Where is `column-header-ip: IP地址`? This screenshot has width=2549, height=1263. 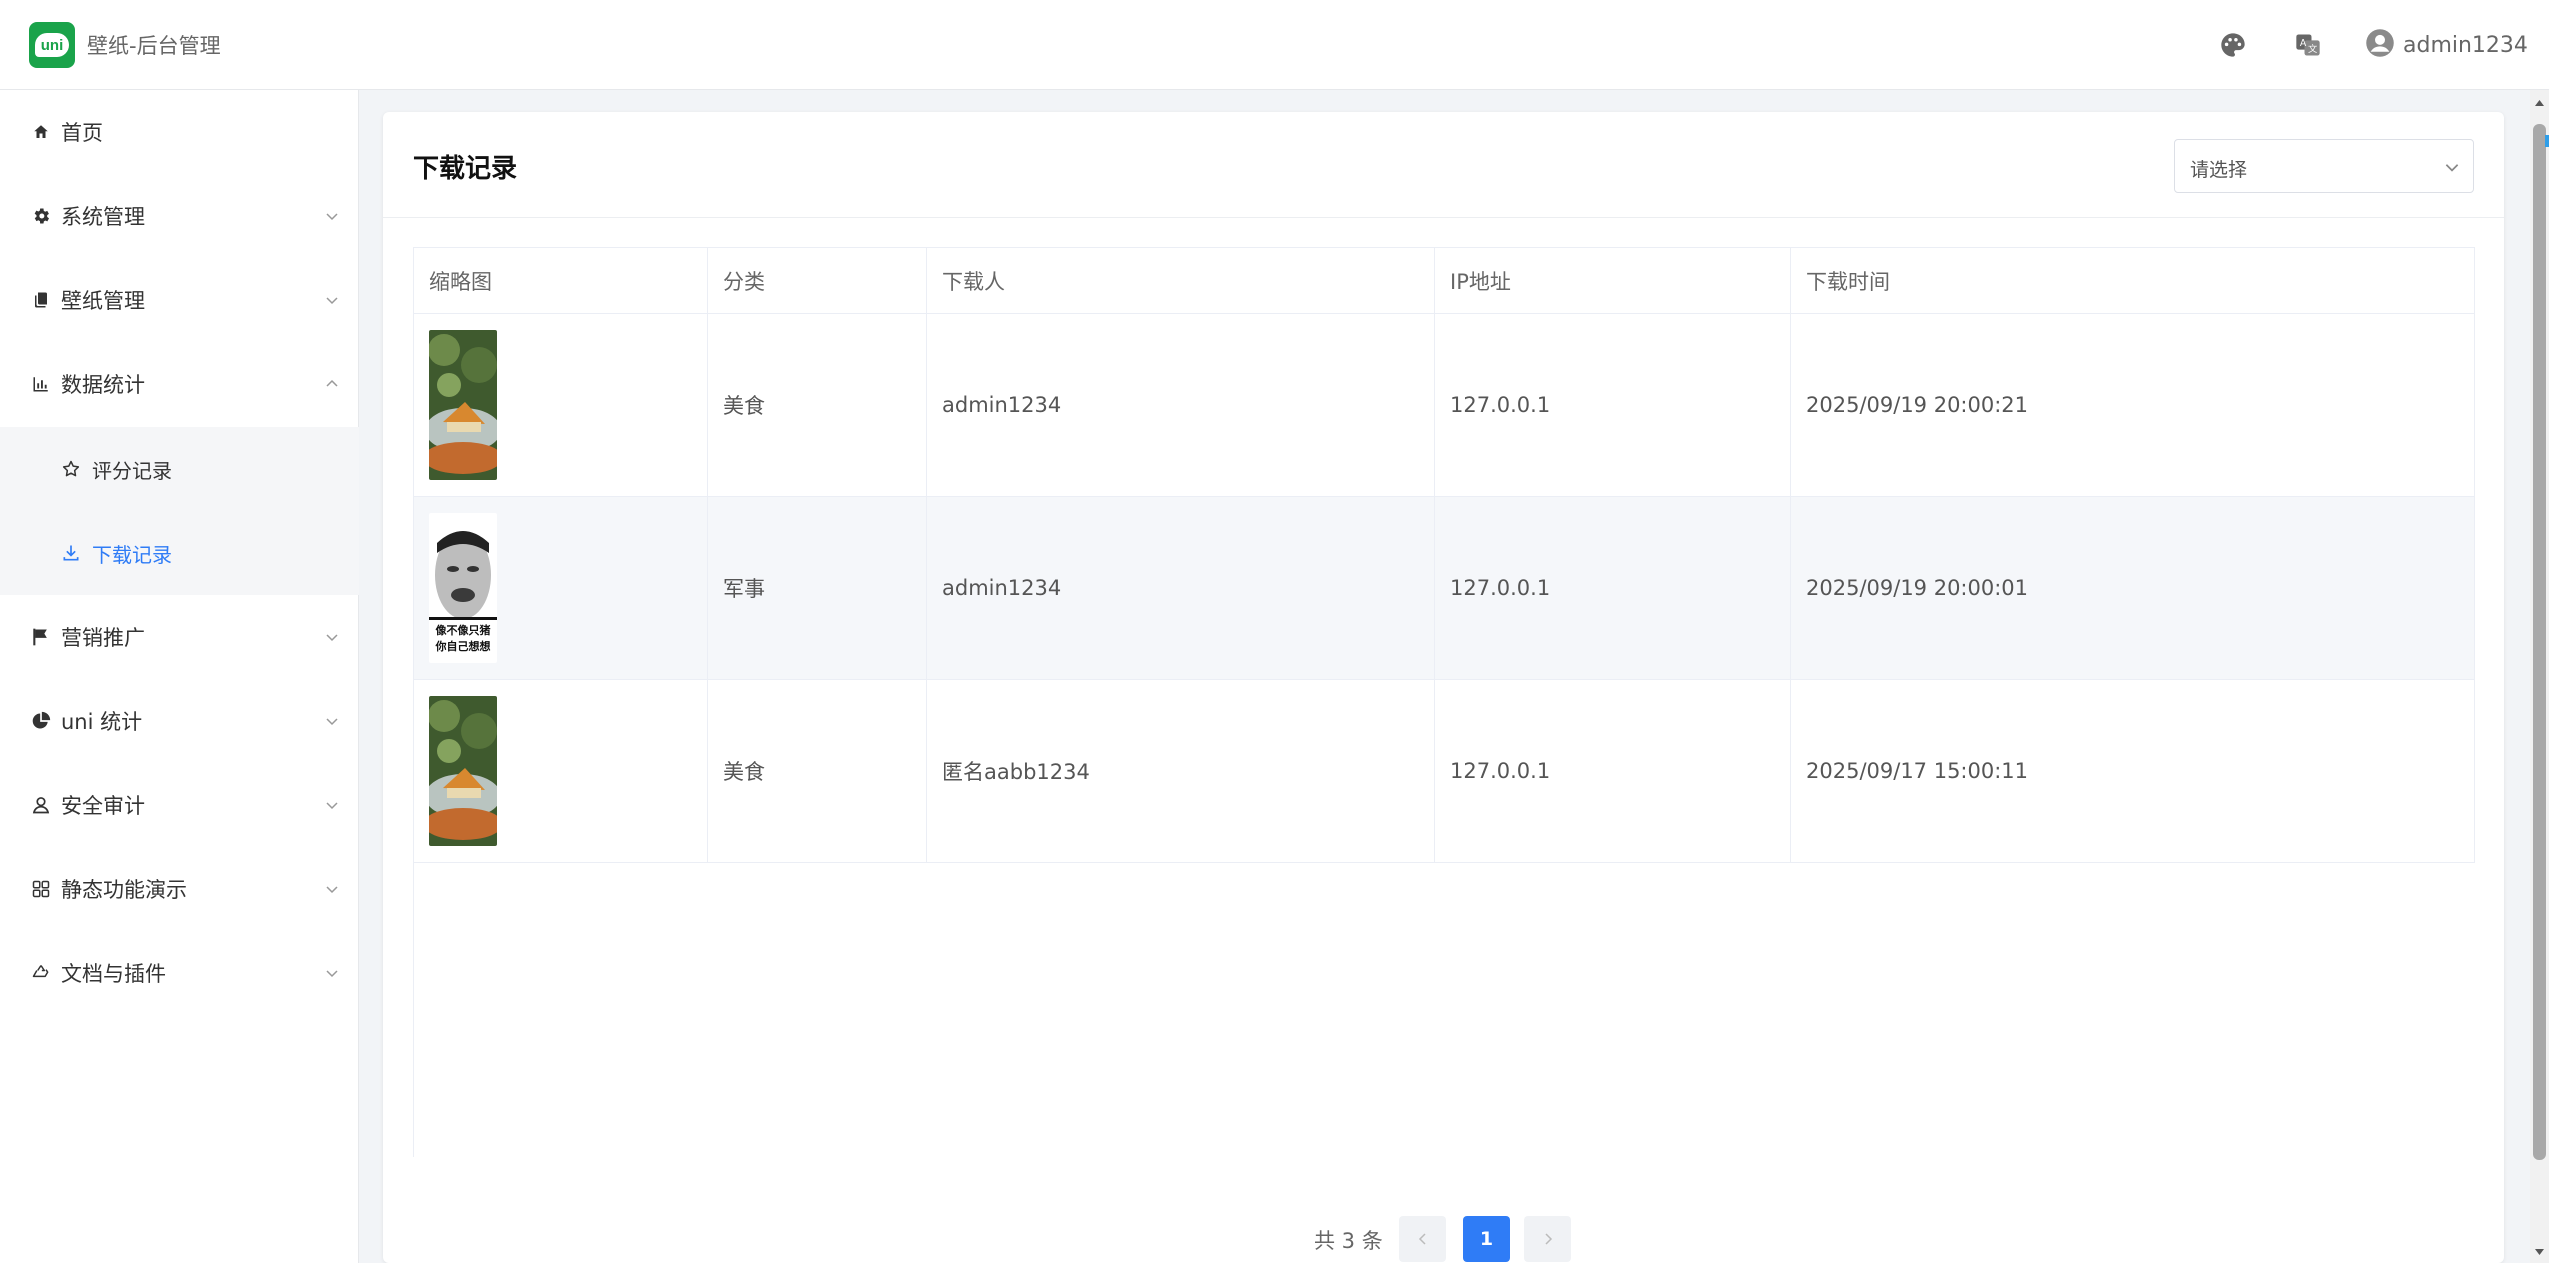 column-header-ip: IP地址 is located at coordinates (1613, 281).